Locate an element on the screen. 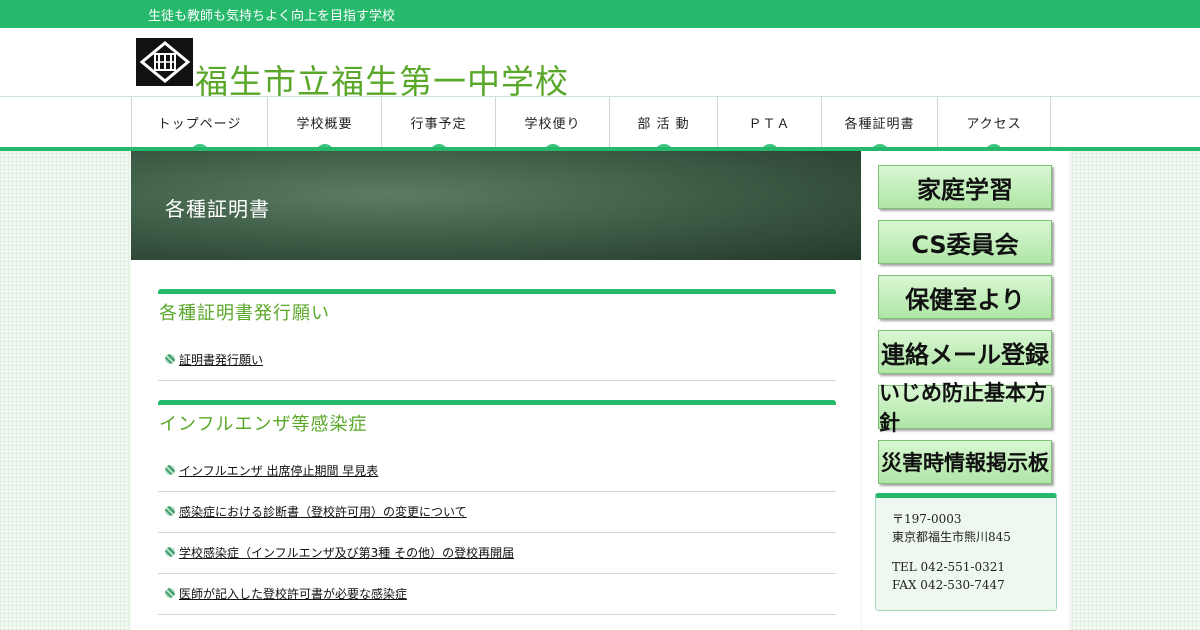  nav-item-certificates: 各種証明書 is located at coordinates (879, 125).